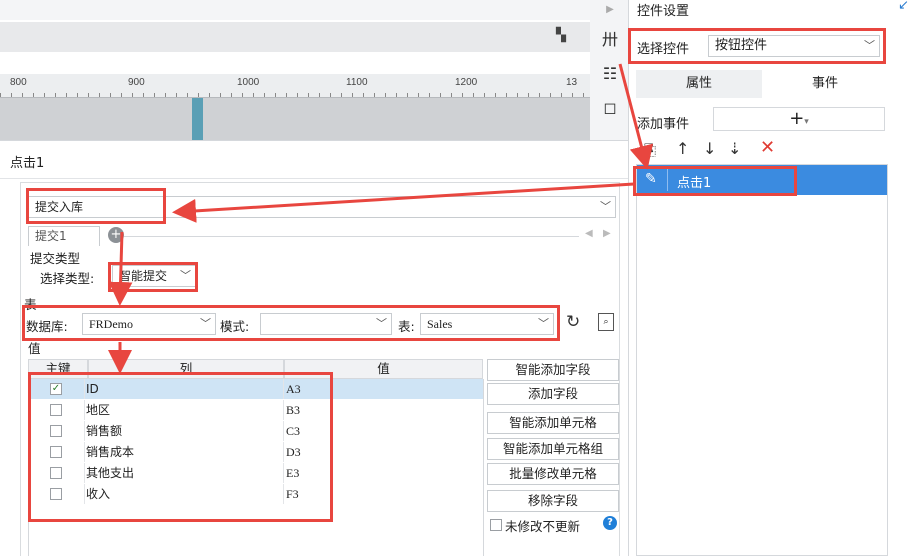  Describe the element at coordinates (610, 74) in the screenshot. I see `info-icon: ☷` at that location.